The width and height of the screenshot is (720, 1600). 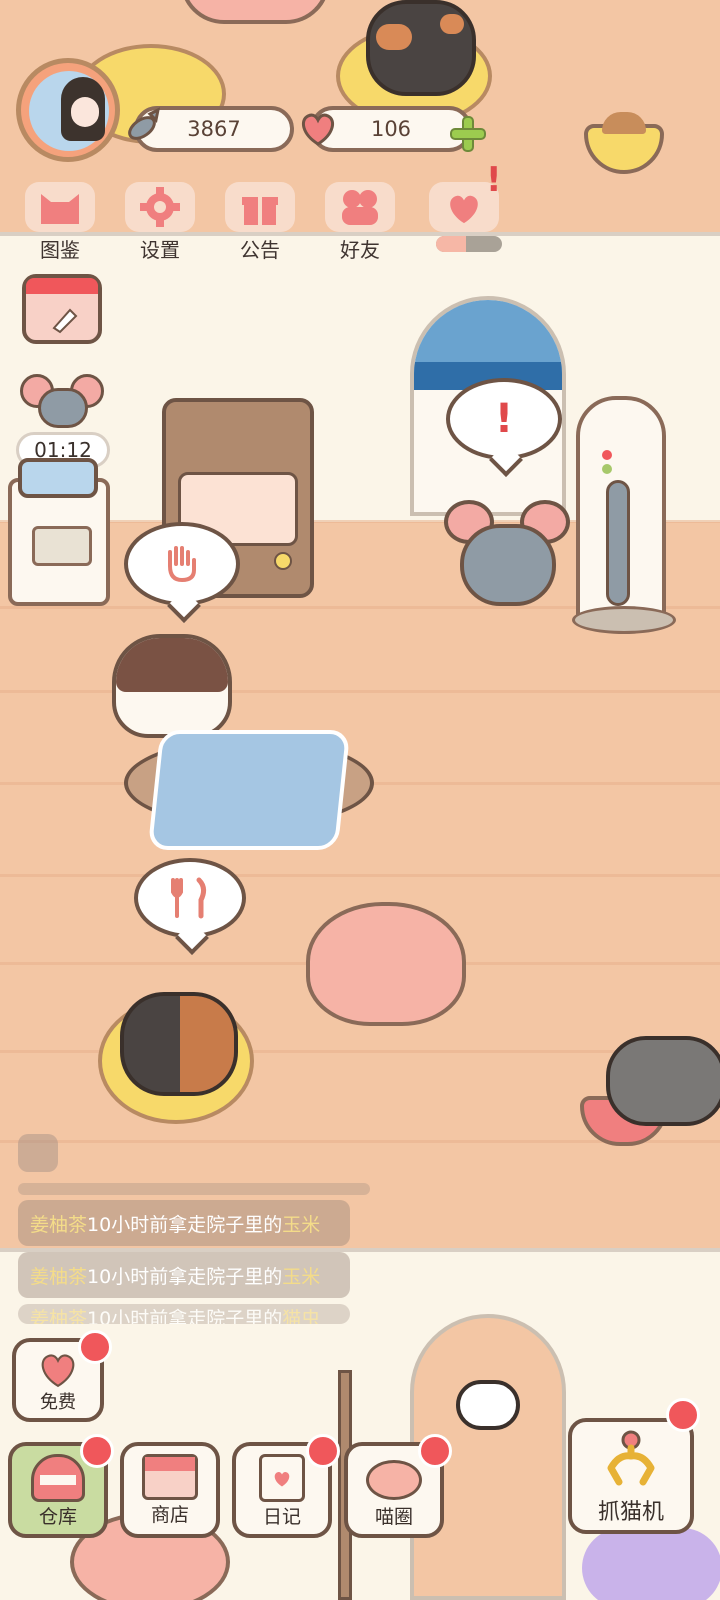 I want to click on gift-icon, so click(x=260, y=211).